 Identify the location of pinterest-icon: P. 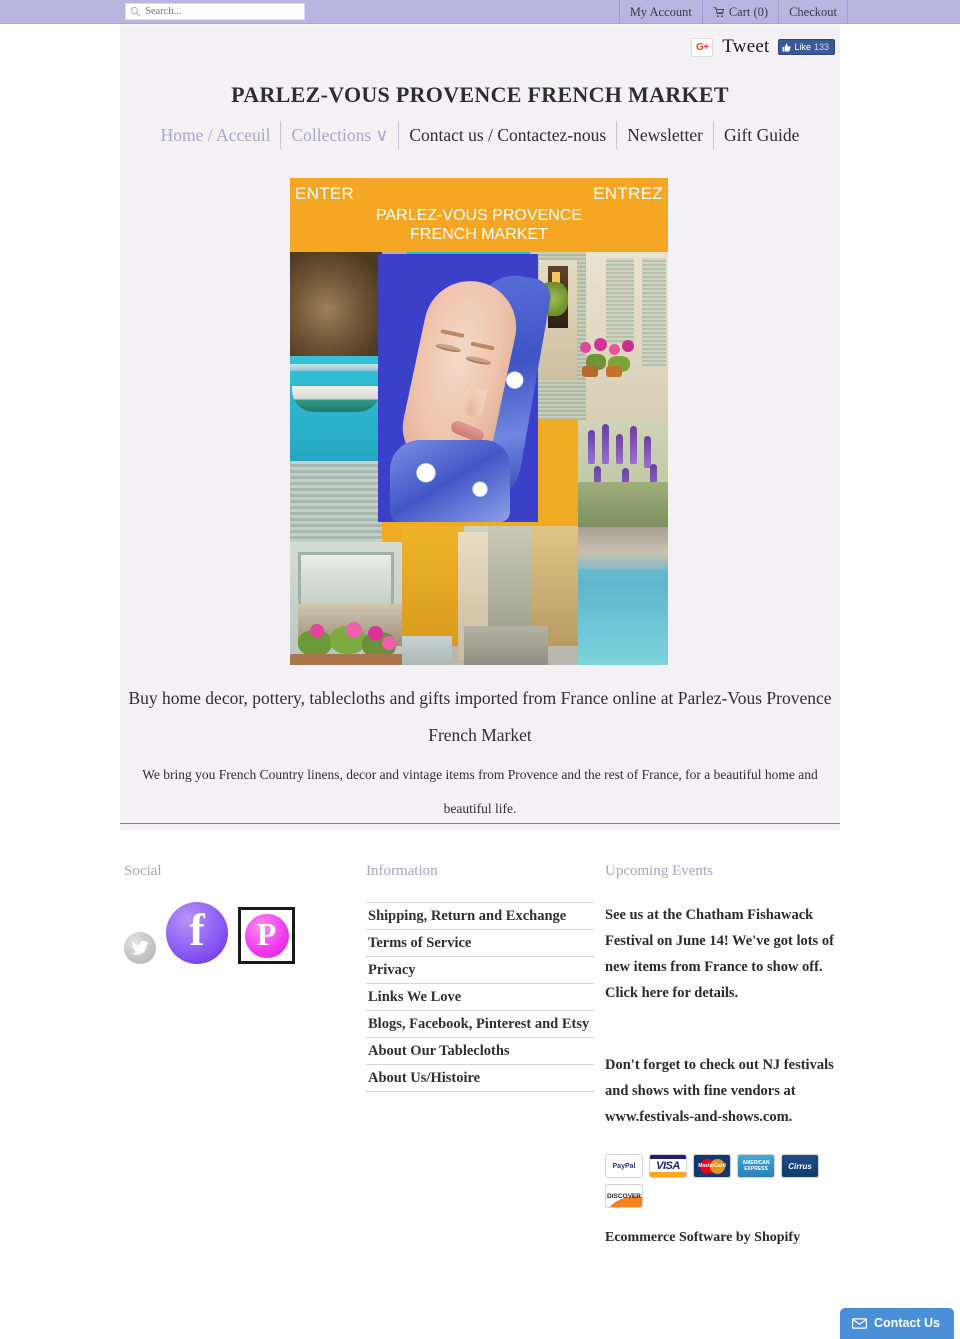
(266, 935).